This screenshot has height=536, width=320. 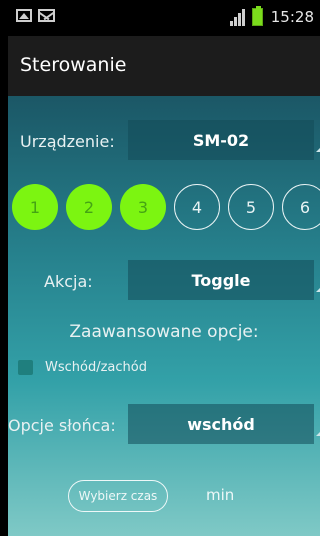 I want to click on pick-time-button: Wybierz czas, so click(x=118, y=496).